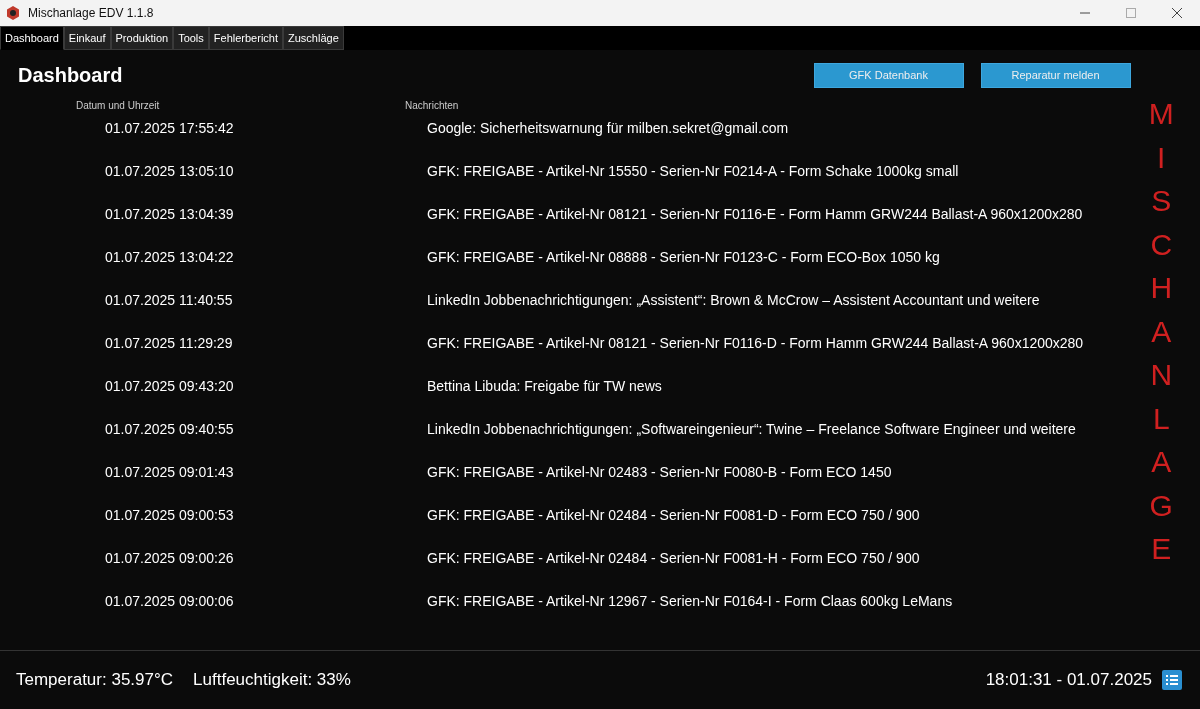 This screenshot has width=1200, height=709. What do you see at coordinates (608, 128) in the screenshot?
I see `message-cell-text: Google: Sicherheitswarnung für milben.sekret@gmail.com` at bounding box center [608, 128].